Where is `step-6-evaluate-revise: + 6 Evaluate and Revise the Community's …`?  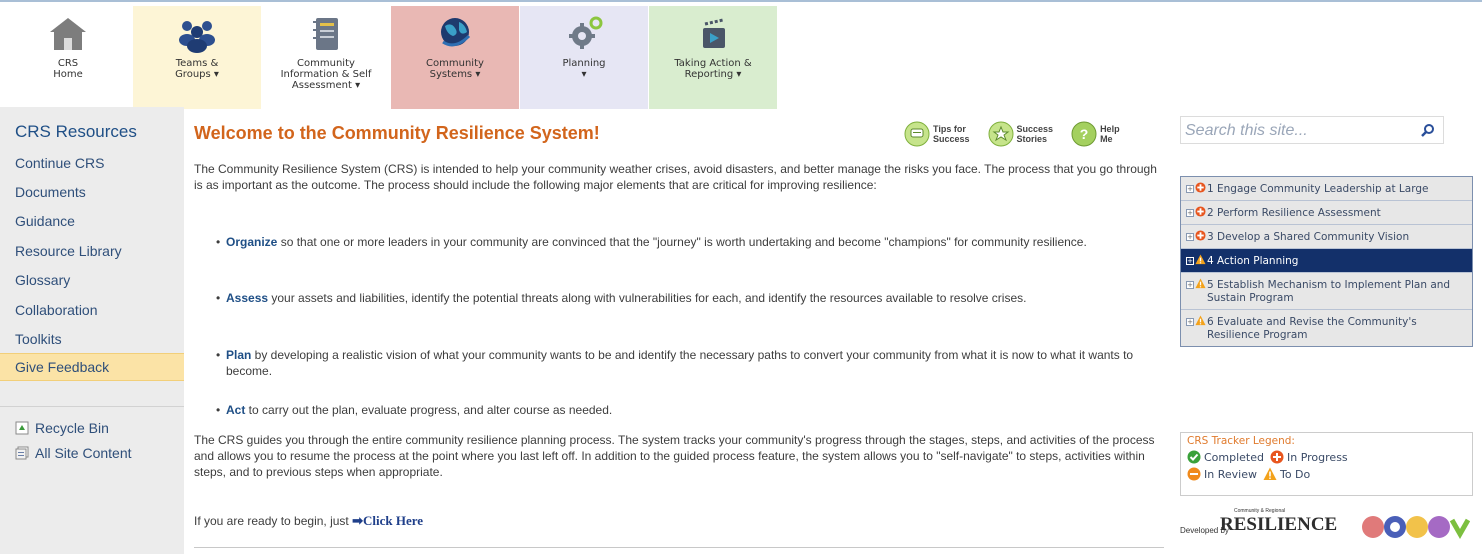 step-6-evaluate-revise: + 6 Evaluate and Revise the Community's … is located at coordinates (1326, 328).